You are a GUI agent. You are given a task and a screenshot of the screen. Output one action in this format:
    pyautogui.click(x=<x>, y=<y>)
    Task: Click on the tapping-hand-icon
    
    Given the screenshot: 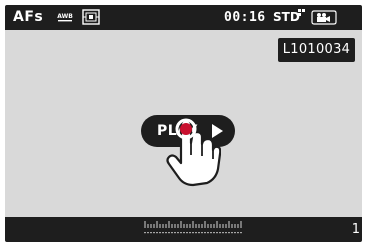 What is the action you would take?
    pyautogui.click(x=193, y=152)
    